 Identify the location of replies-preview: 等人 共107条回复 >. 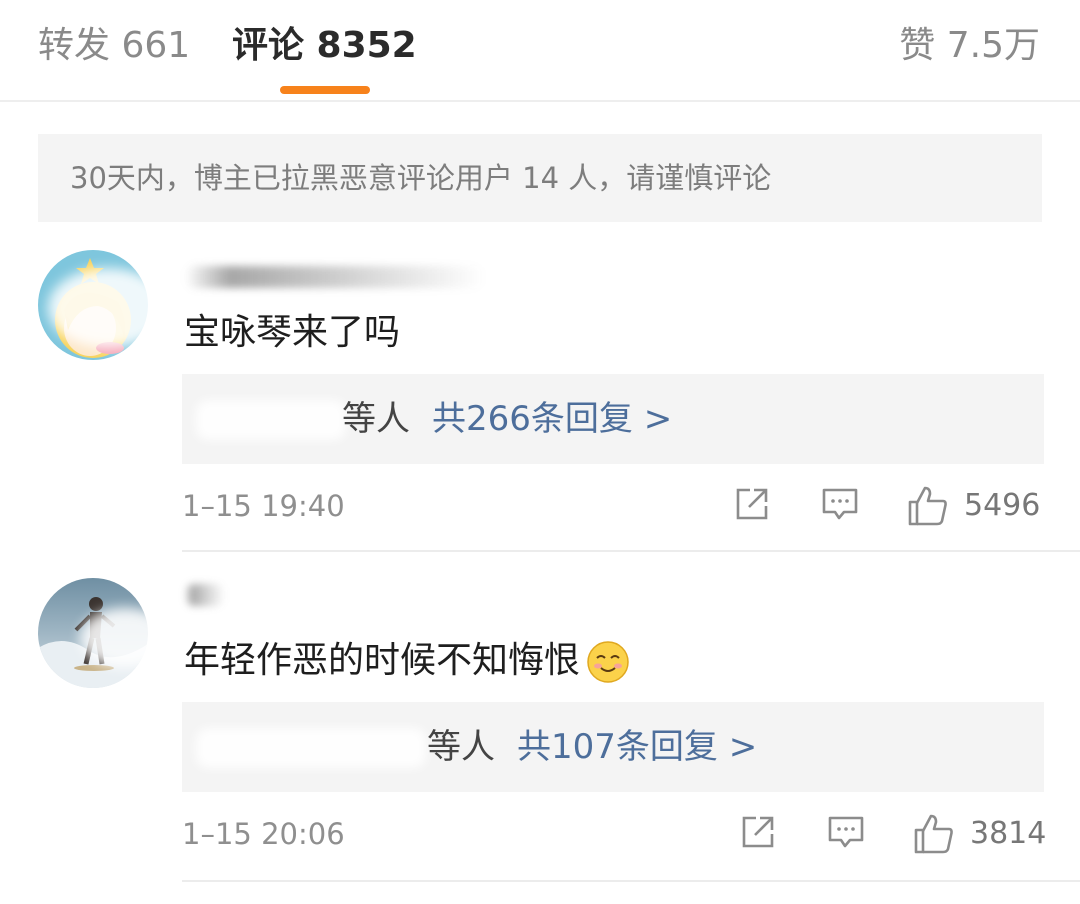
(613, 747).